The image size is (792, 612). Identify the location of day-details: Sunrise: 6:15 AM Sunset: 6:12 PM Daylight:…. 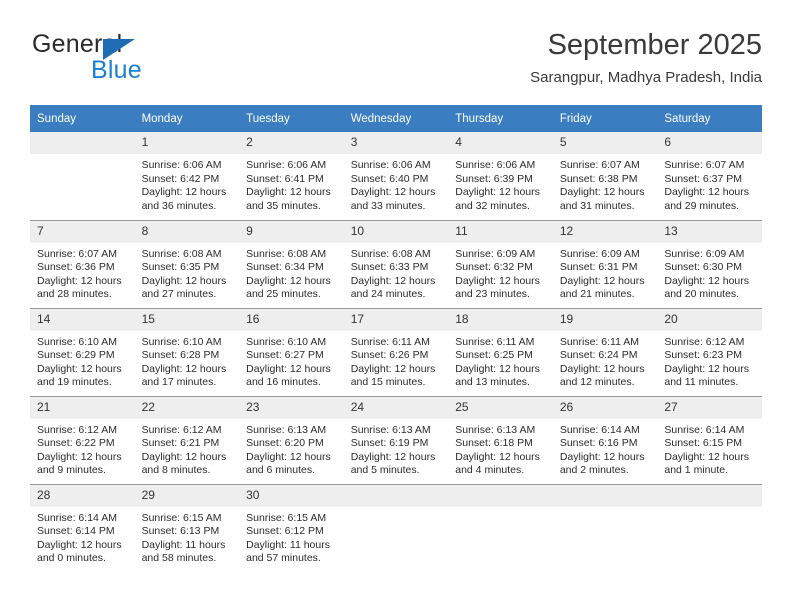
(291, 536).